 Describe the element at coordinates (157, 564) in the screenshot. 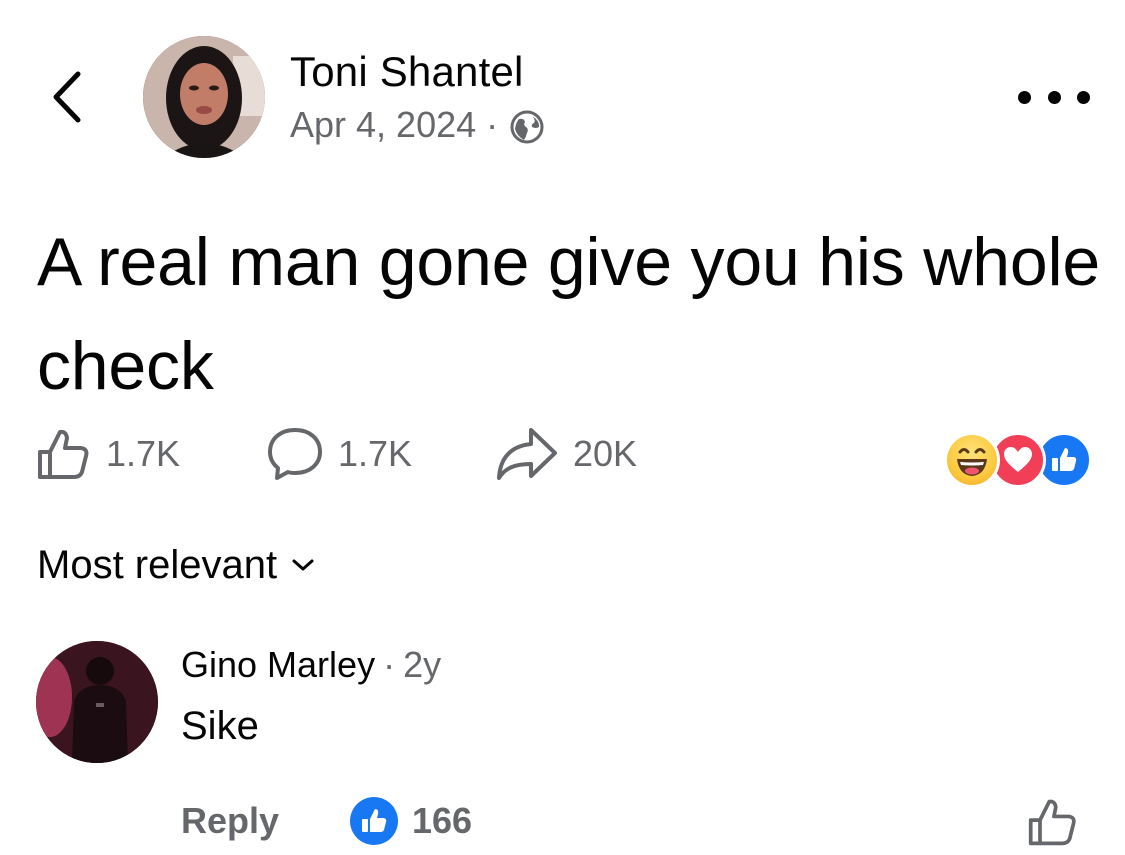

I see `sort-label: Most relevant` at that location.